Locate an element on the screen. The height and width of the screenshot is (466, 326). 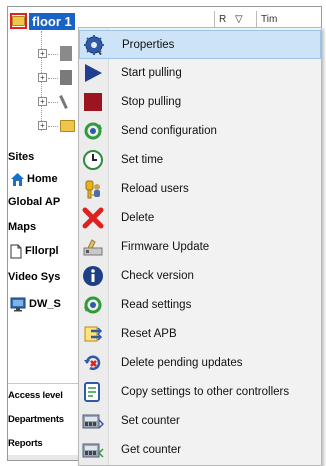
menu-item-delete-pending-updates: Delete pending updates is located at coordinates (200, 363).